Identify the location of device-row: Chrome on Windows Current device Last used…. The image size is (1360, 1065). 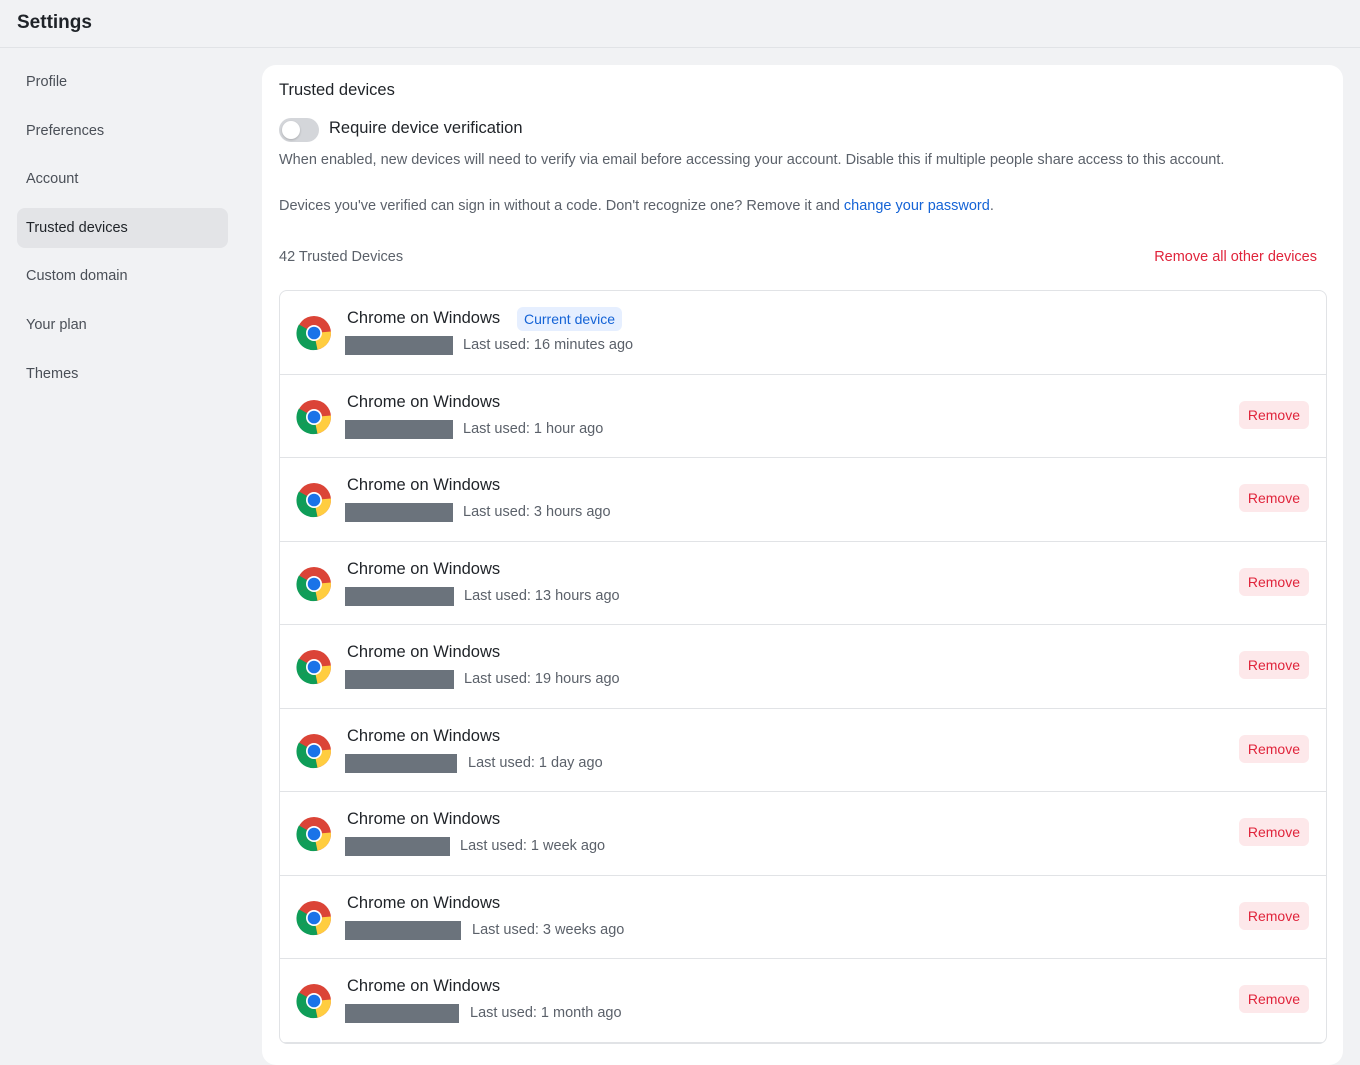
(803, 333).